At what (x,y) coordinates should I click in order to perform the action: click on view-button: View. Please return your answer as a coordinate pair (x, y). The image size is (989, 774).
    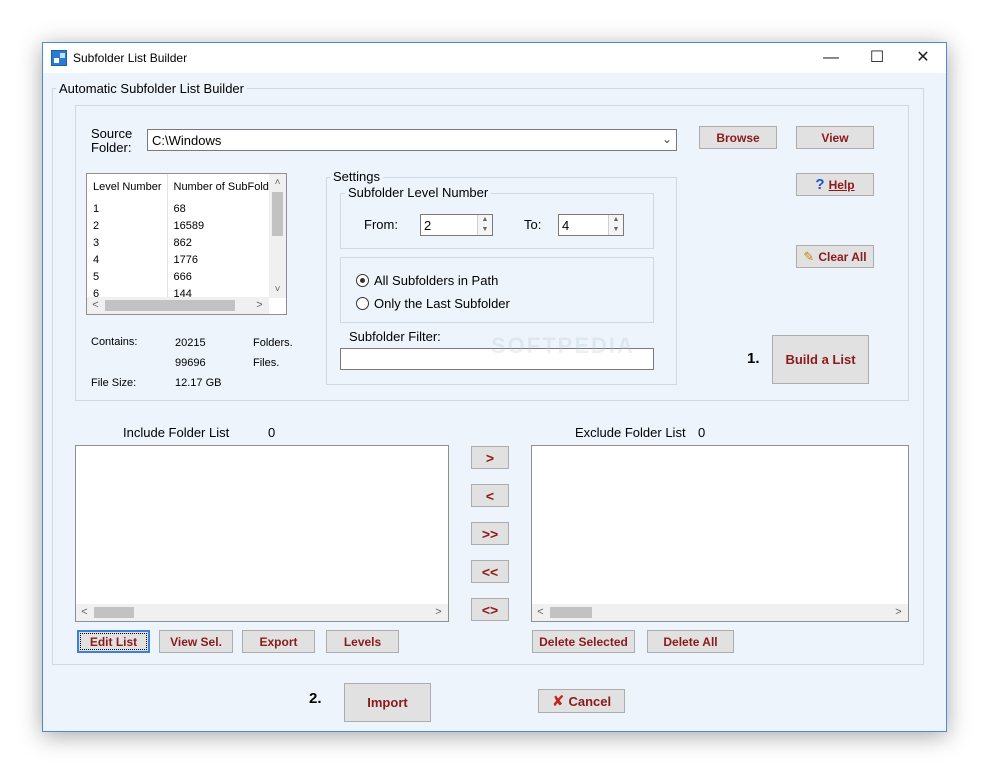
    Looking at the image, I should click on (835, 137).